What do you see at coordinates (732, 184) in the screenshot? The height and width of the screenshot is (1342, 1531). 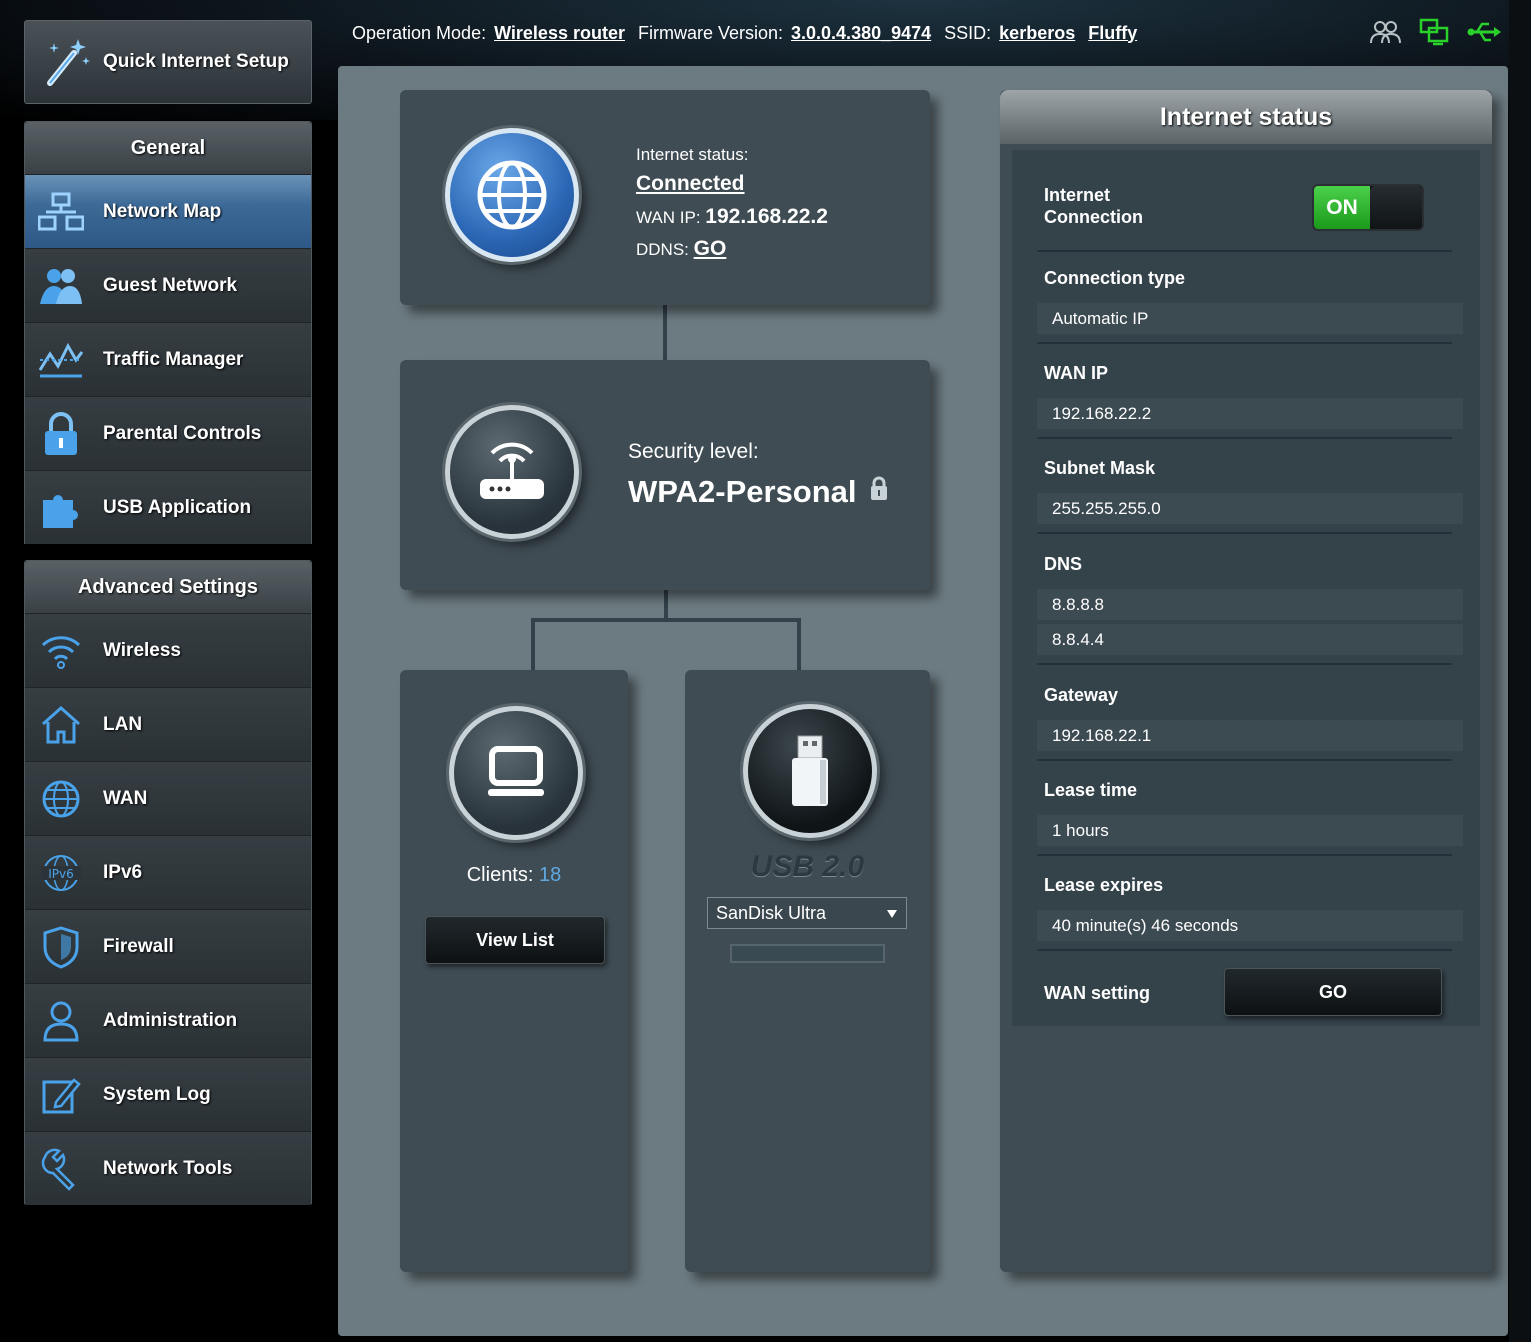 I see `internet-status-link: Connected` at bounding box center [732, 184].